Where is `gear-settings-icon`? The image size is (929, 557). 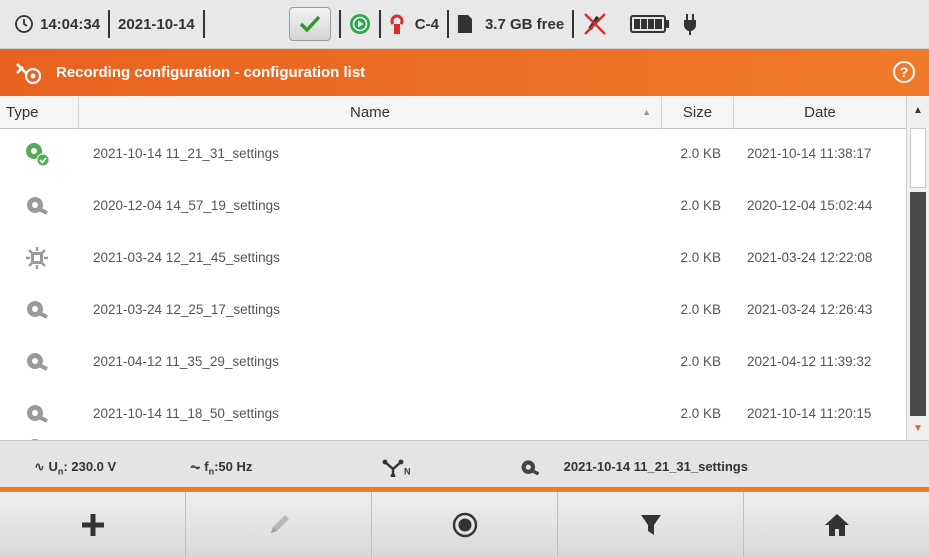 gear-settings-icon is located at coordinates (37, 258).